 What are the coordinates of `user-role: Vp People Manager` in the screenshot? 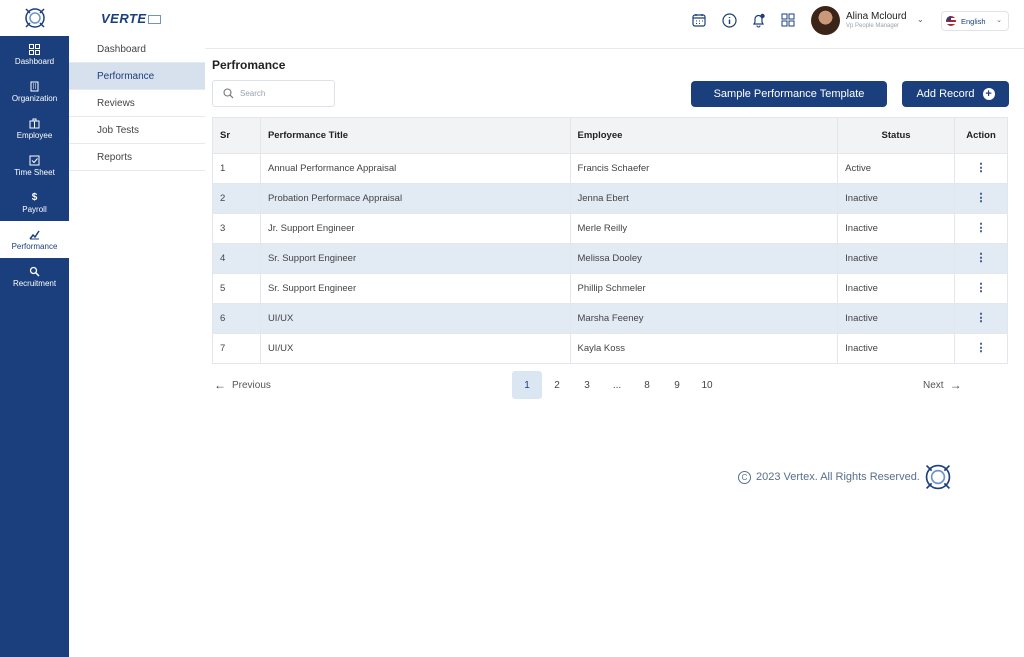 It's located at (873, 26).